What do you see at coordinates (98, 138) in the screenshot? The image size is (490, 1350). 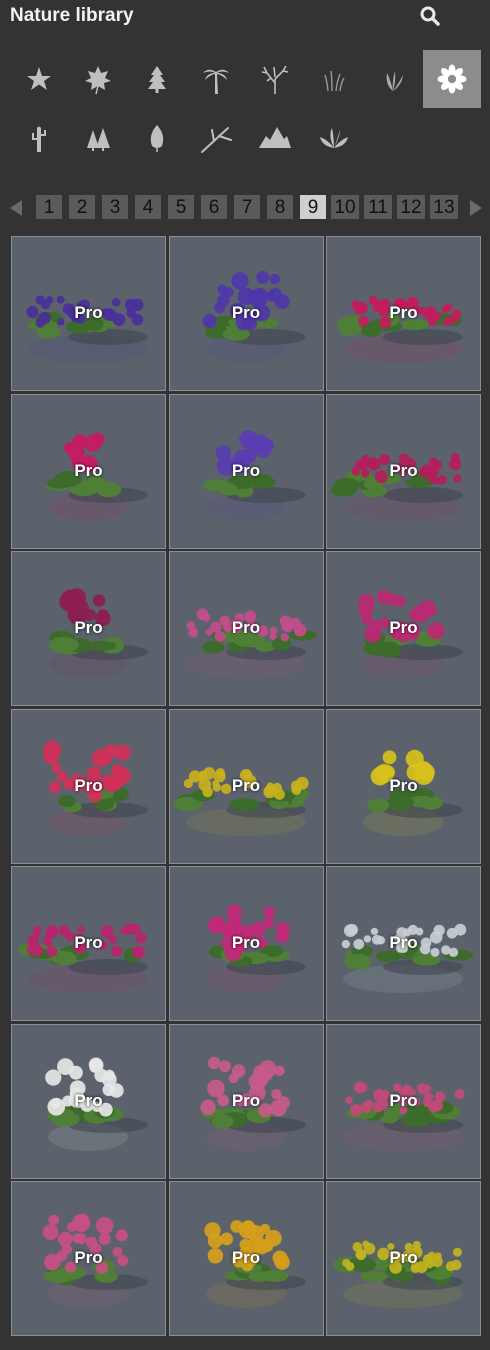 I see `forest-icon` at bounding box center [98, 138].